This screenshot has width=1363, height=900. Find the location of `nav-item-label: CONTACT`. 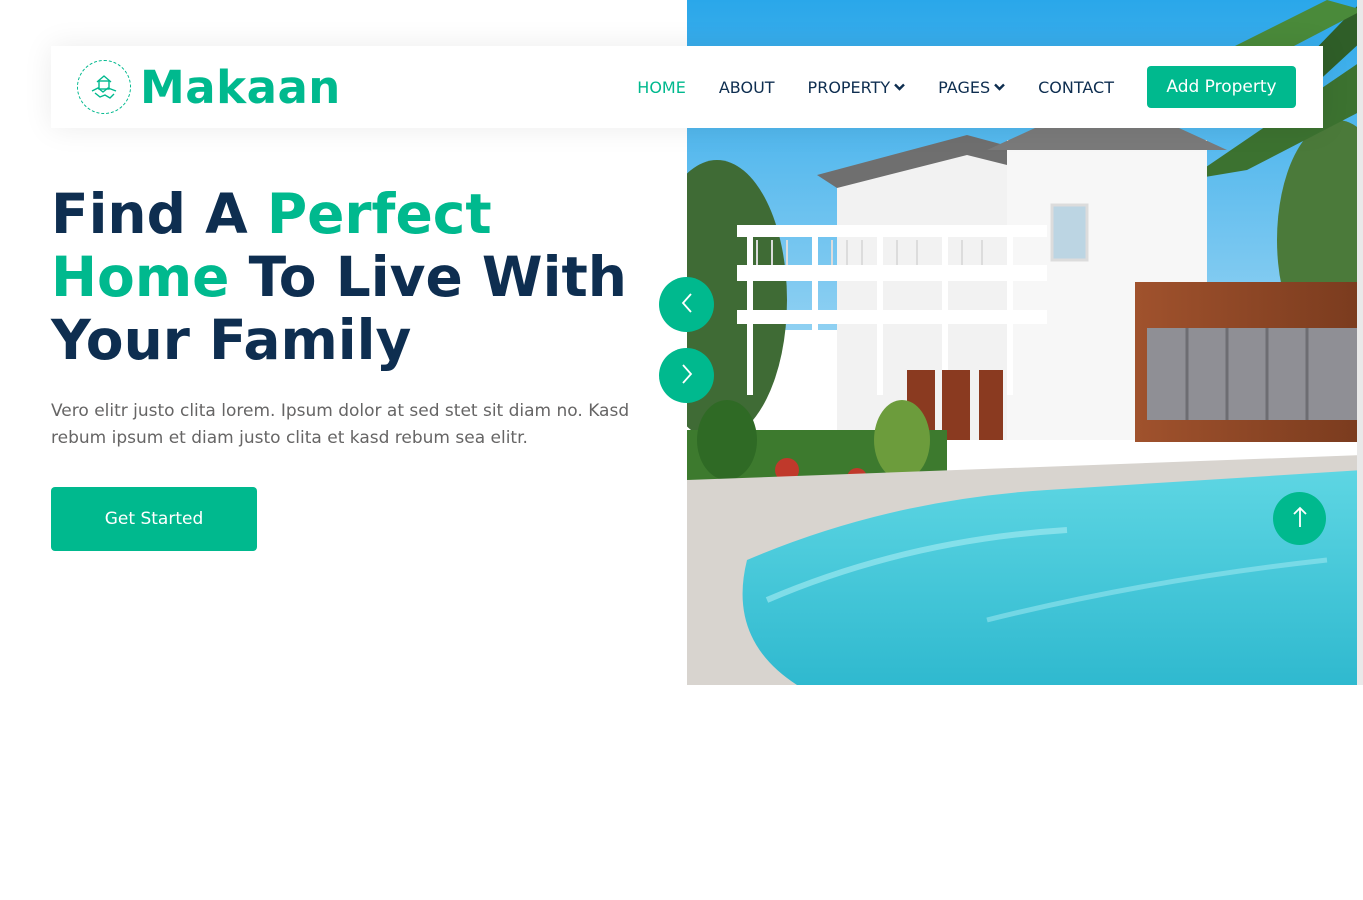

nav-item-label: CONTACT is located at coordinates (1076, 87).